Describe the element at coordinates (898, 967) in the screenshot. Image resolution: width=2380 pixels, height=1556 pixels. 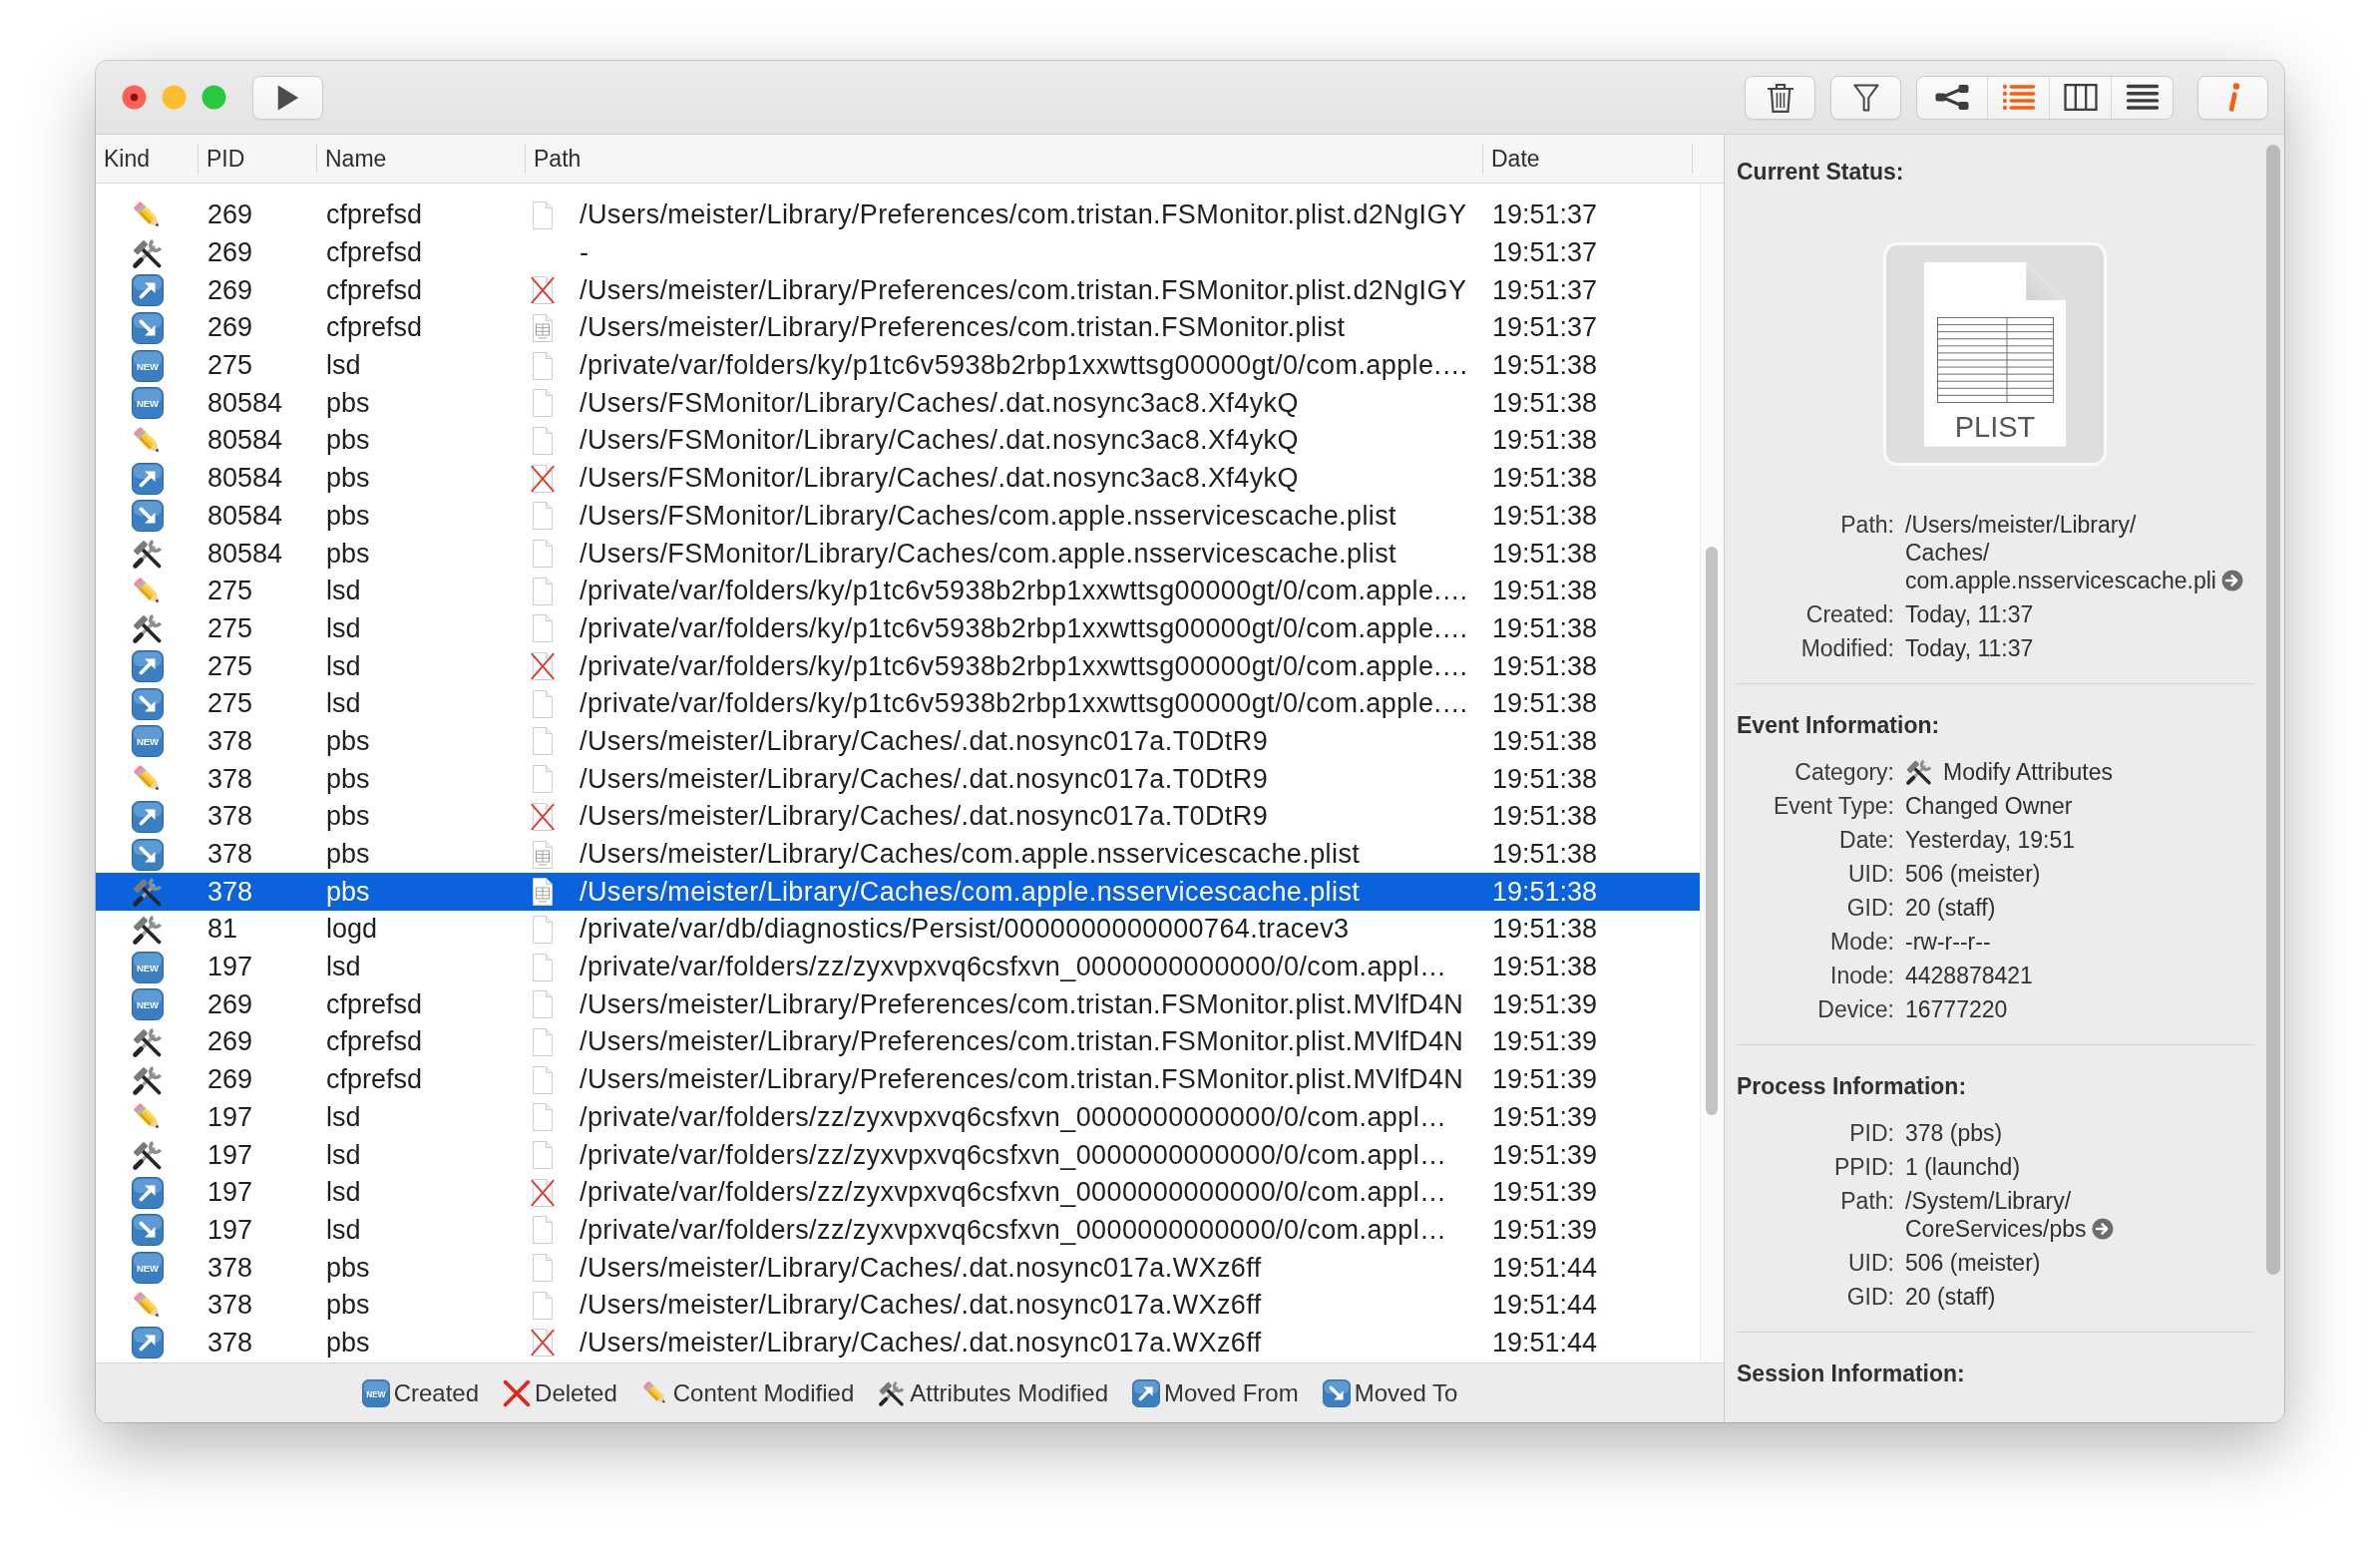
I see `table-row: NEW 197 lsd /private/var/folders/zz/zyxvpxvq6csfxvn_0000000000000/0/com.appl… 19:51:38` at that location.